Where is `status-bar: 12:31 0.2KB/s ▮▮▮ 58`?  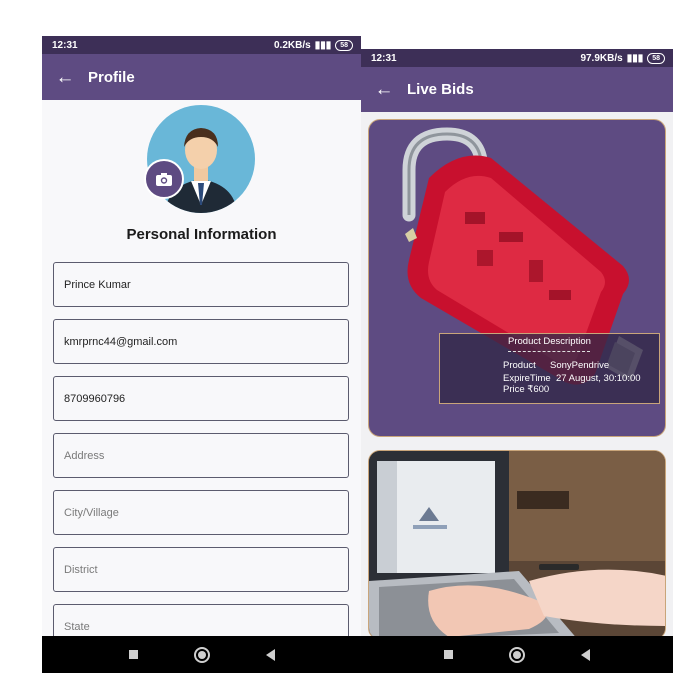
status-bar: 12:31 0.2KB/s ▮▮▮ 58 is located at coordinates (201, 45).